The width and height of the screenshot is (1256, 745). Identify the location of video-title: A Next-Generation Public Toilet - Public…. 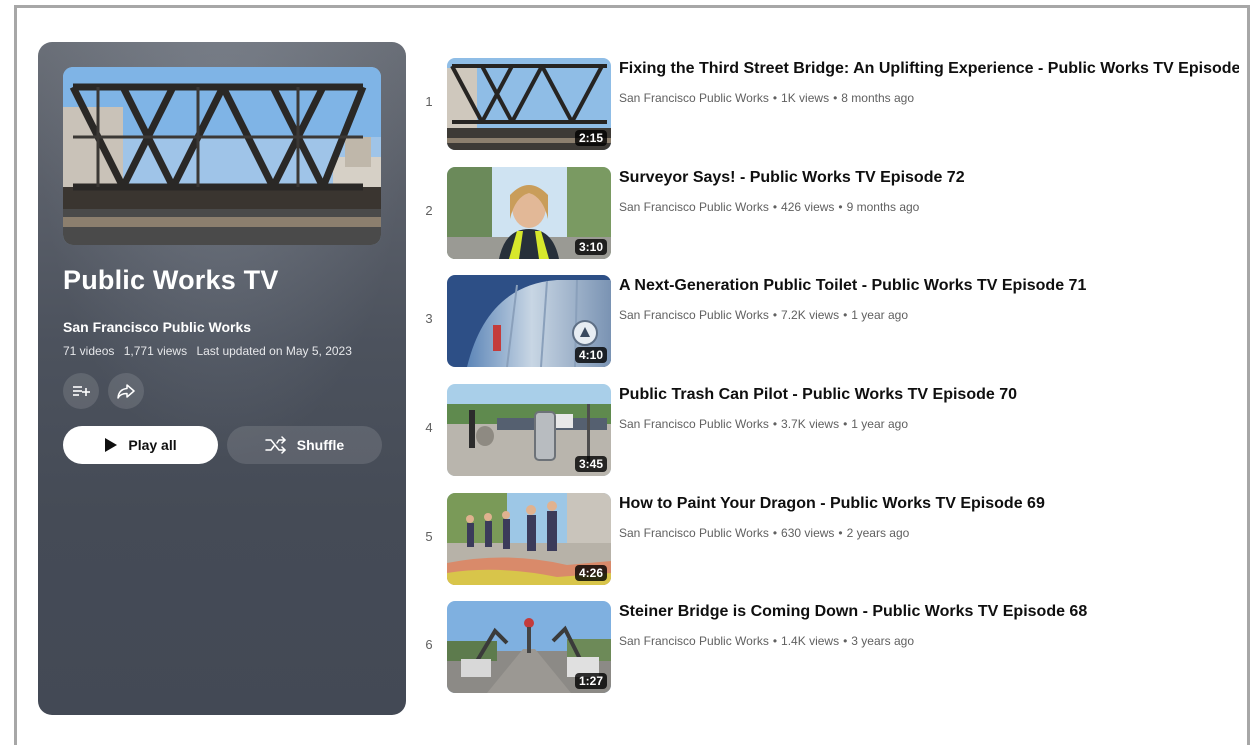
(929, 286).